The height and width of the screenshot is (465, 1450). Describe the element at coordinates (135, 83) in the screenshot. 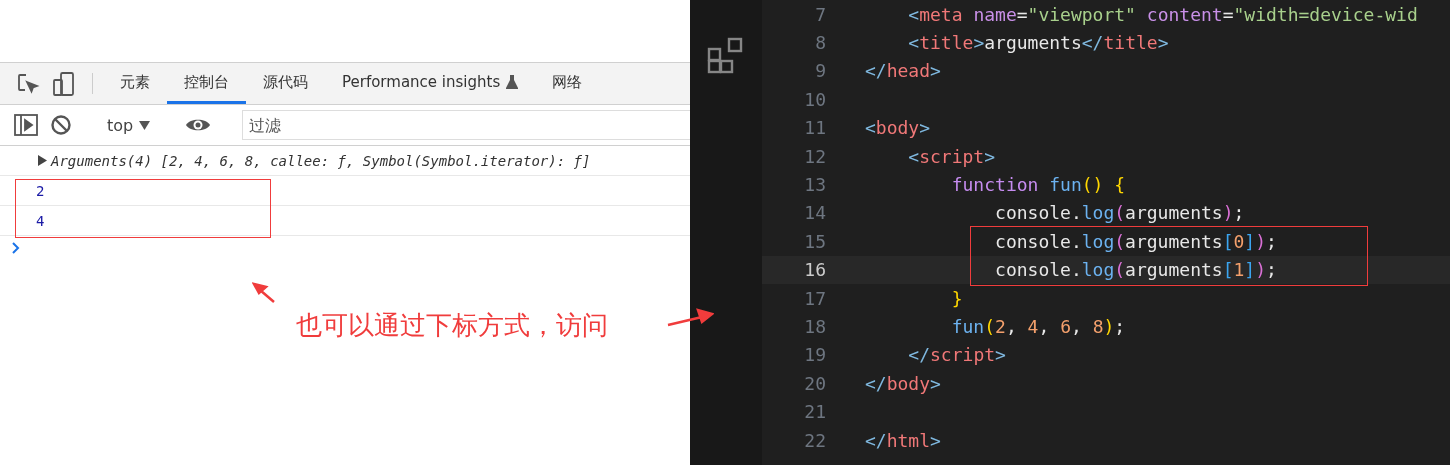

I see `devtools-tab: 元素` at that location.